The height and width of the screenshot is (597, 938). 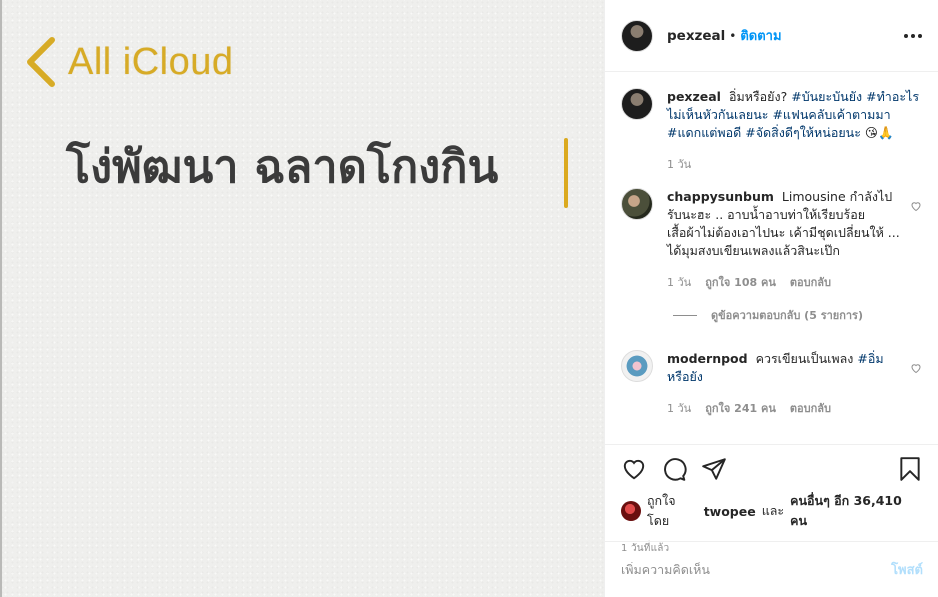 What do you see at coordinates (637, 104) in the screenshot?
I see `caption-avatar` at bounding box center [637, 104].